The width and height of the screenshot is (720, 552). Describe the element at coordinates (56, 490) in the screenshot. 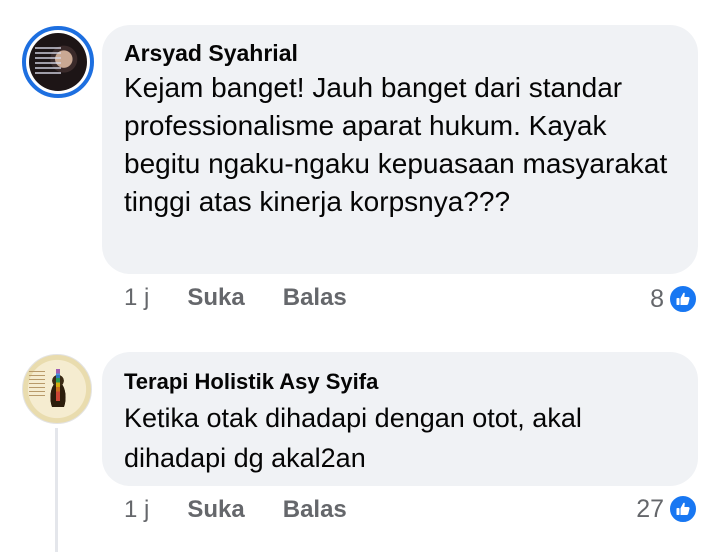

I see `thread-line` at that location.